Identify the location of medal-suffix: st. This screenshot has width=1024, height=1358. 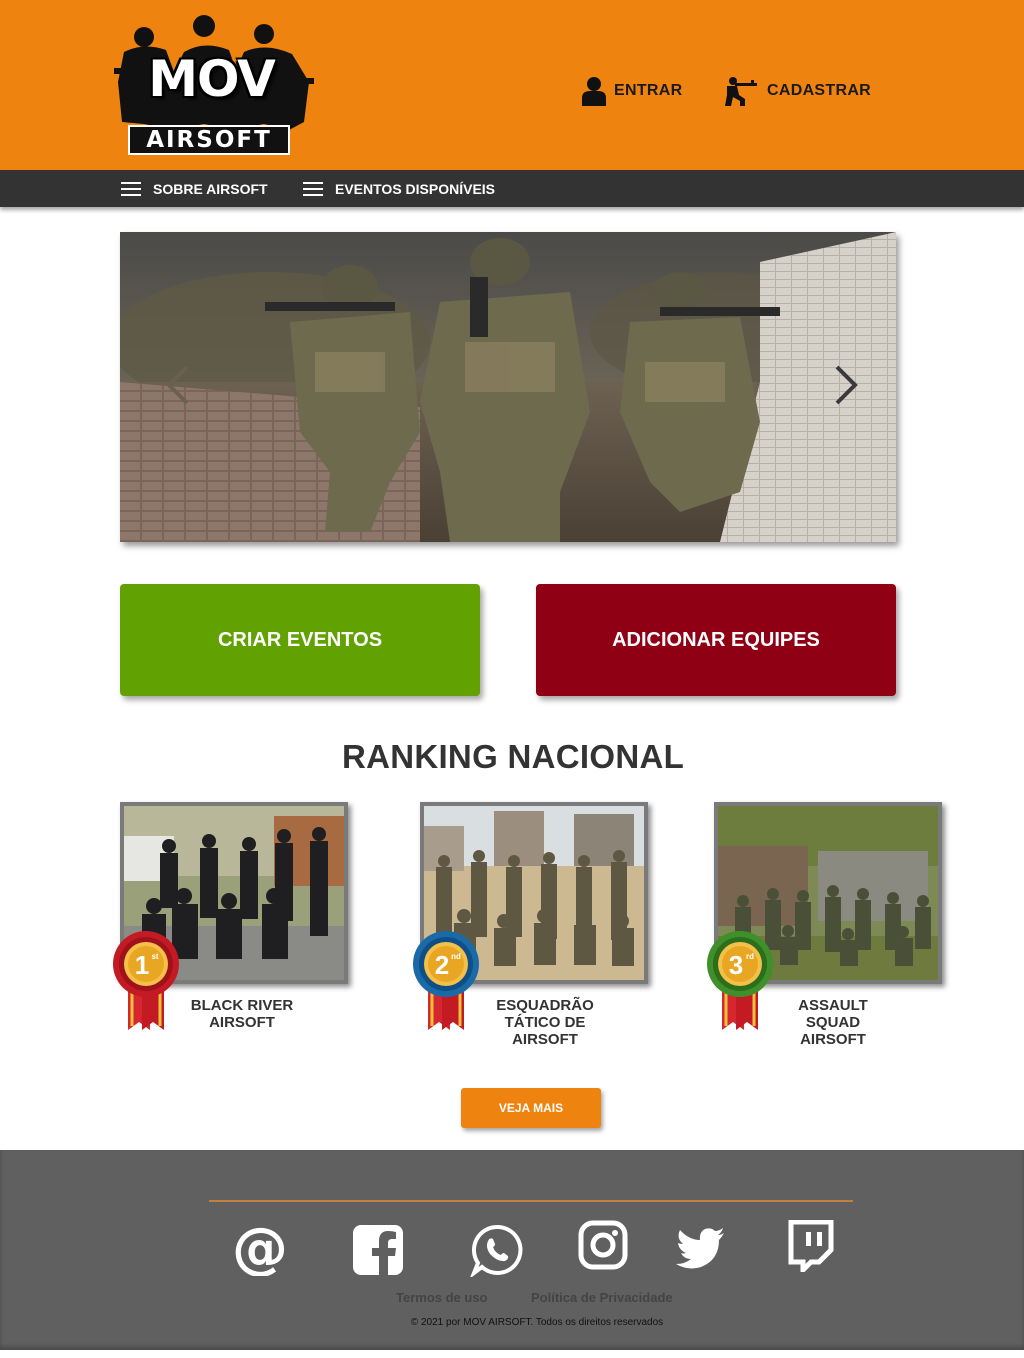
(154, 956).